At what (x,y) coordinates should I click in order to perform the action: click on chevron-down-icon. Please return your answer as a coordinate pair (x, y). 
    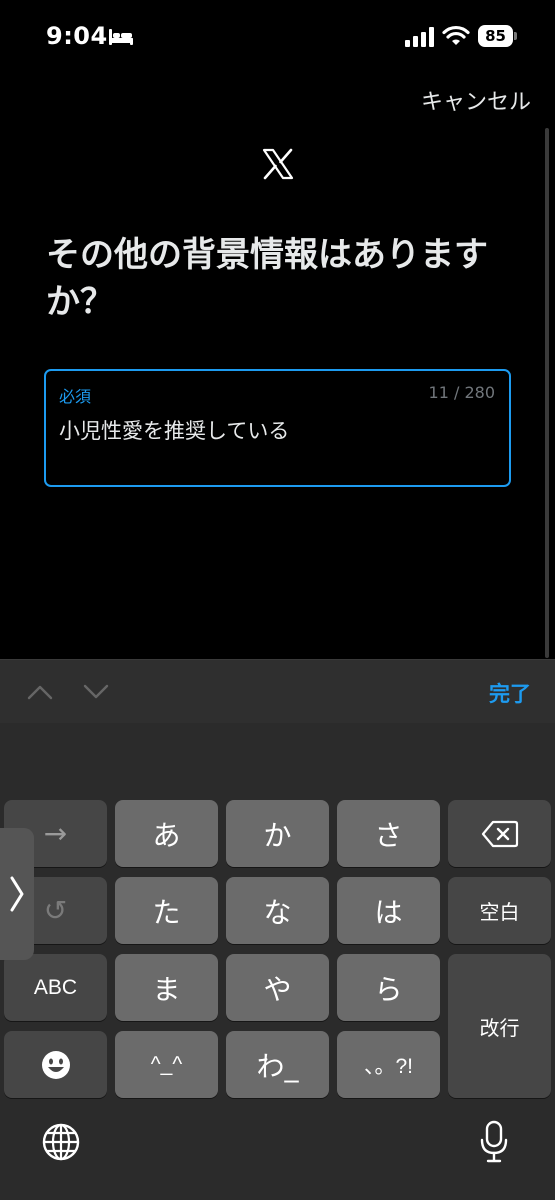
    Looking at the image, I should click on (96, 692).